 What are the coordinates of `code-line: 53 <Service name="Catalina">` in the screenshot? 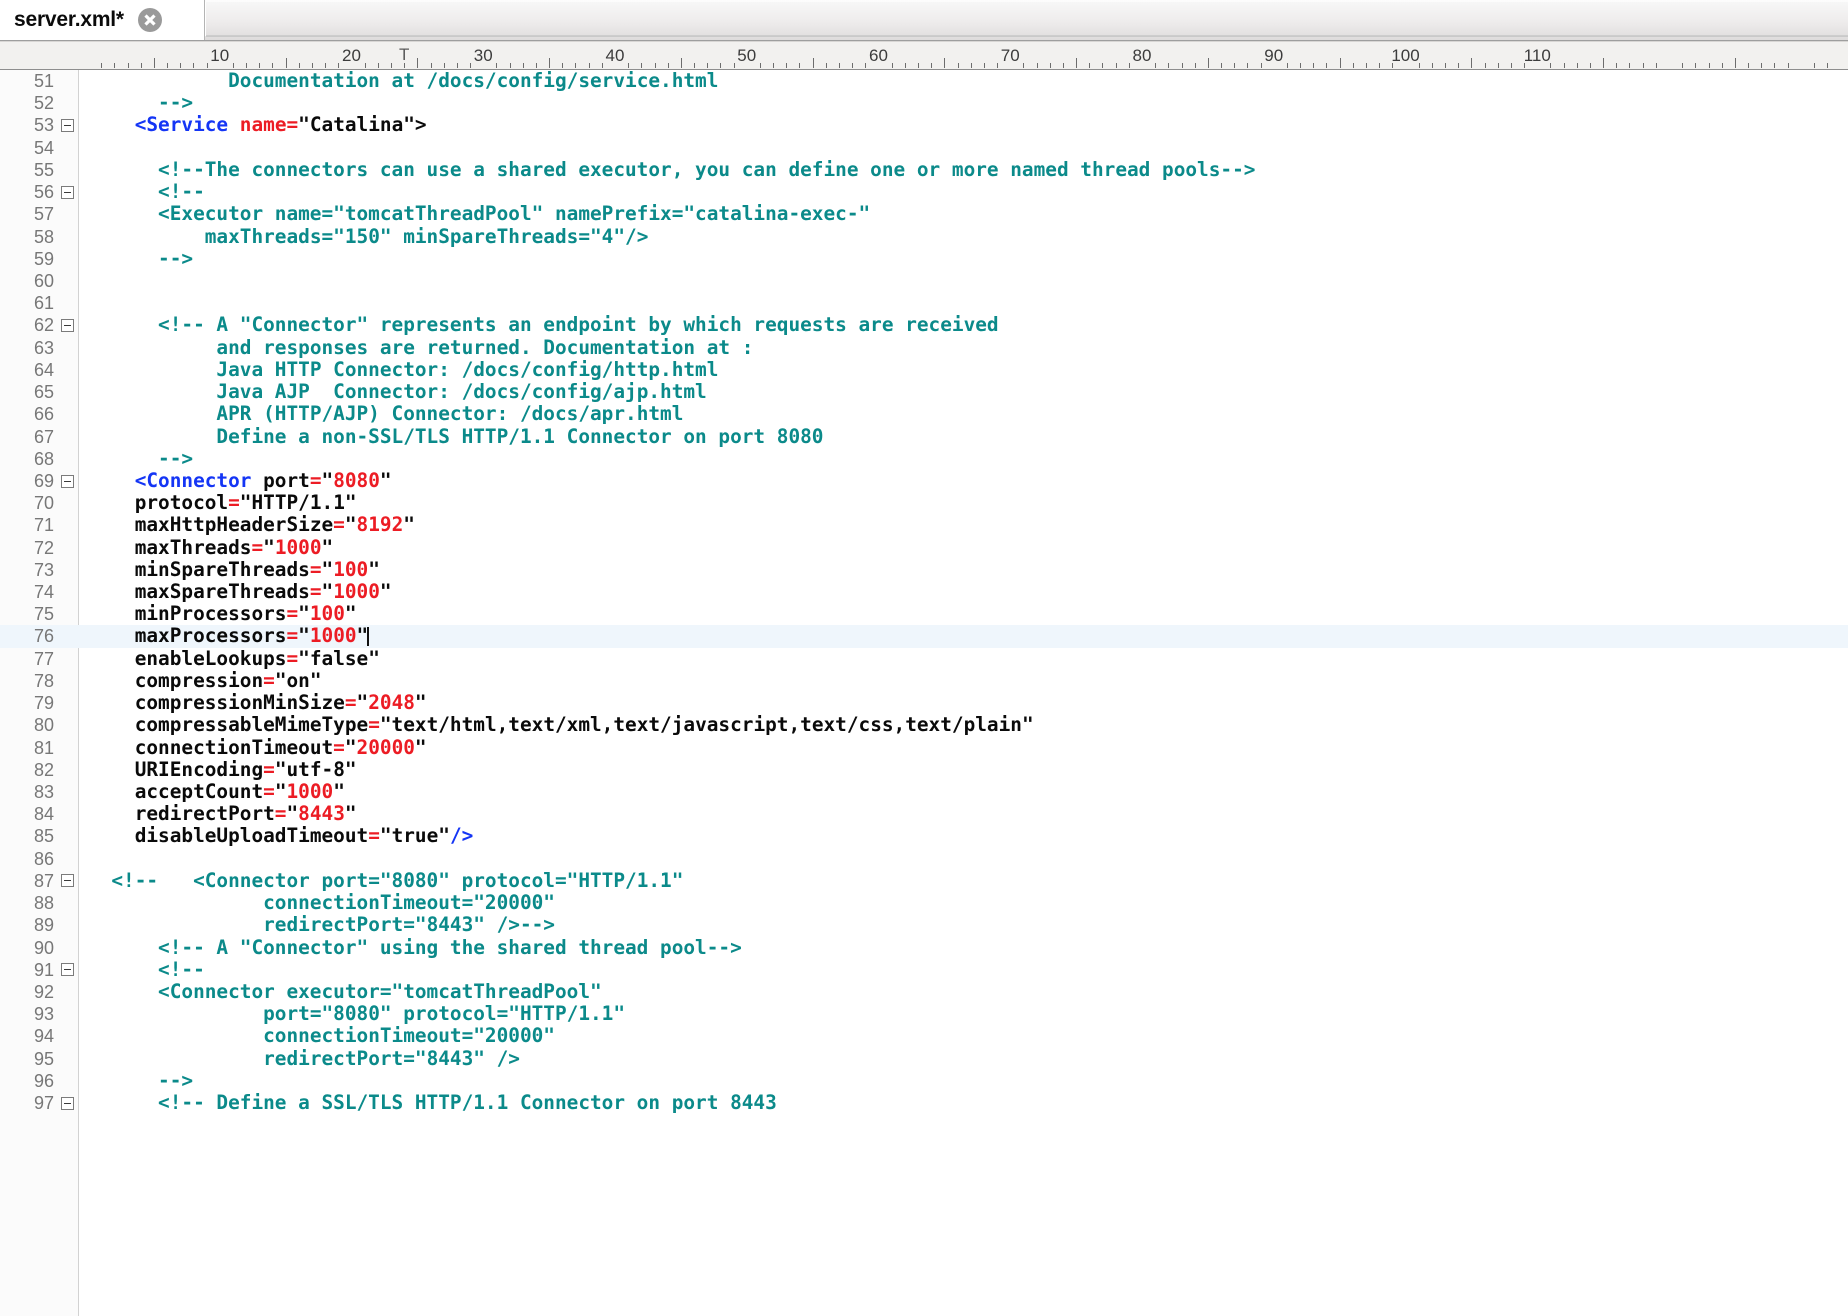 It's located at (924, 125).